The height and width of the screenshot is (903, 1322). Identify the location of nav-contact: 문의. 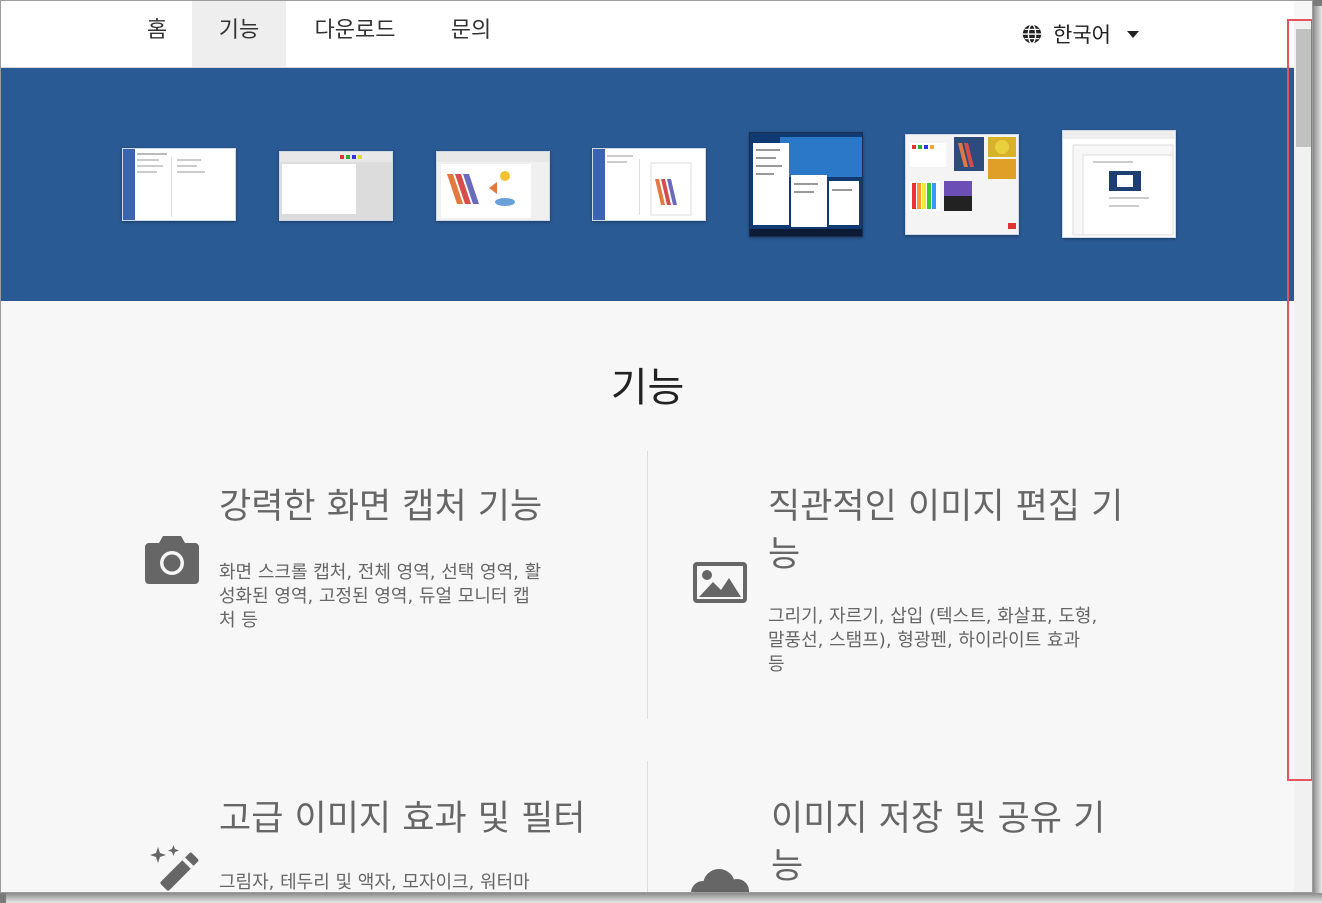
(471, 34).